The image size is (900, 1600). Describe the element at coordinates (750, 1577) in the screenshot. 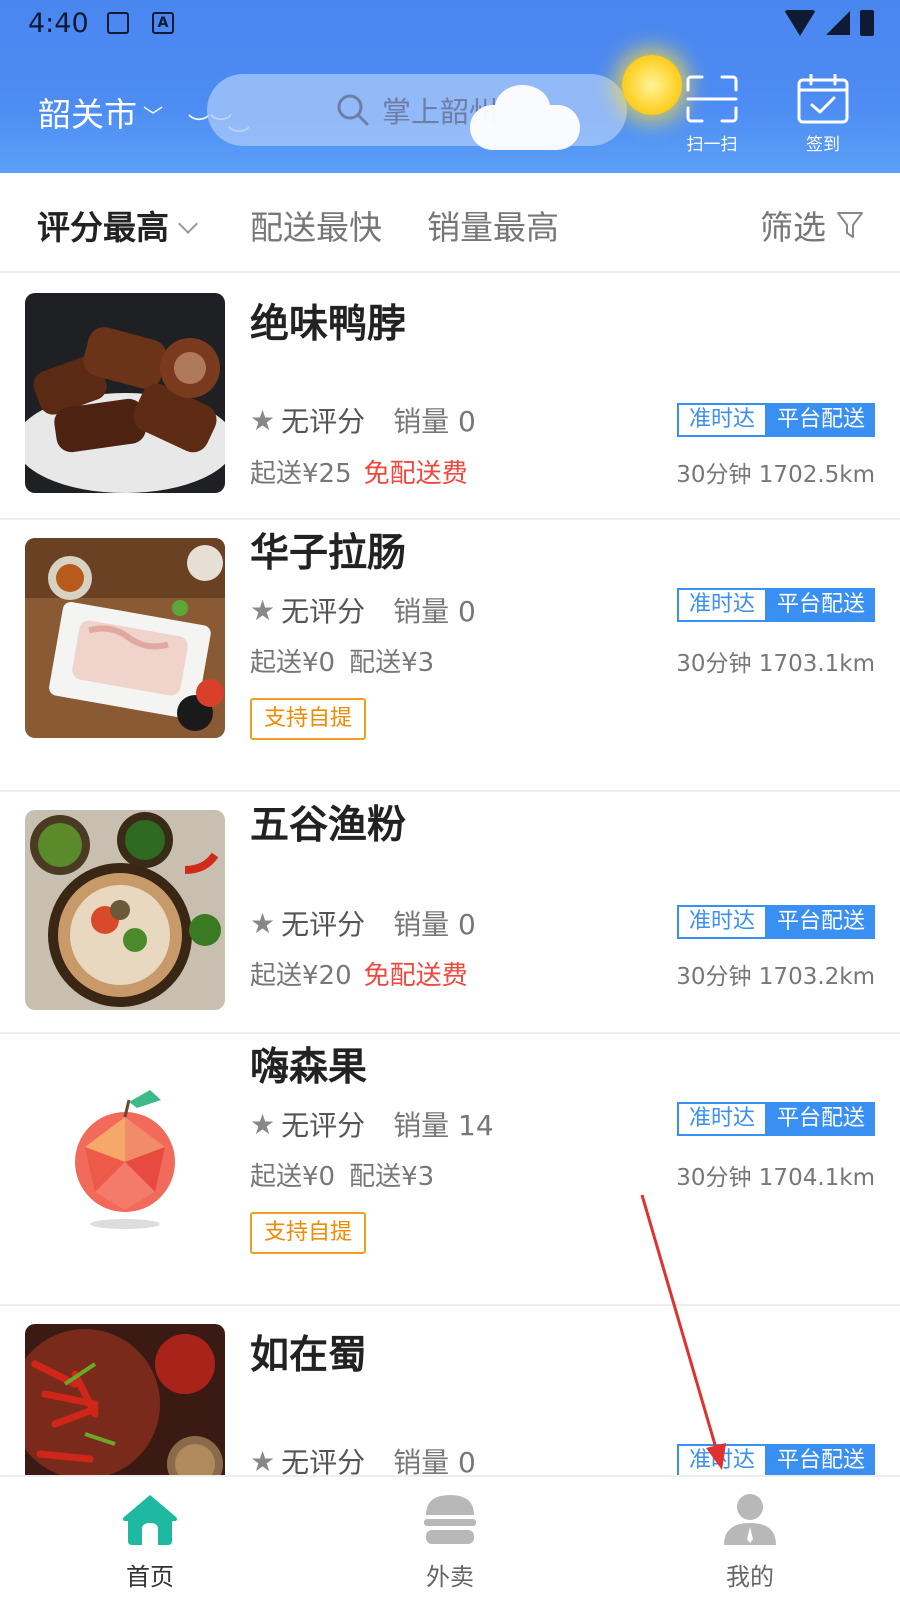

I see `tab-mine-label: 我的` at that location.